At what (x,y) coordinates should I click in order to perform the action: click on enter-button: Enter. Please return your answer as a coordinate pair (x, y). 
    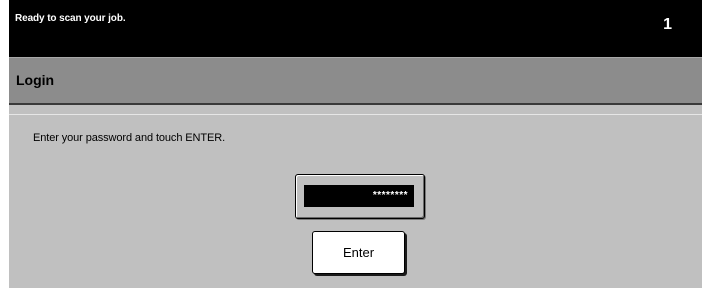
    Looking at the image, I should click on (358, 252).